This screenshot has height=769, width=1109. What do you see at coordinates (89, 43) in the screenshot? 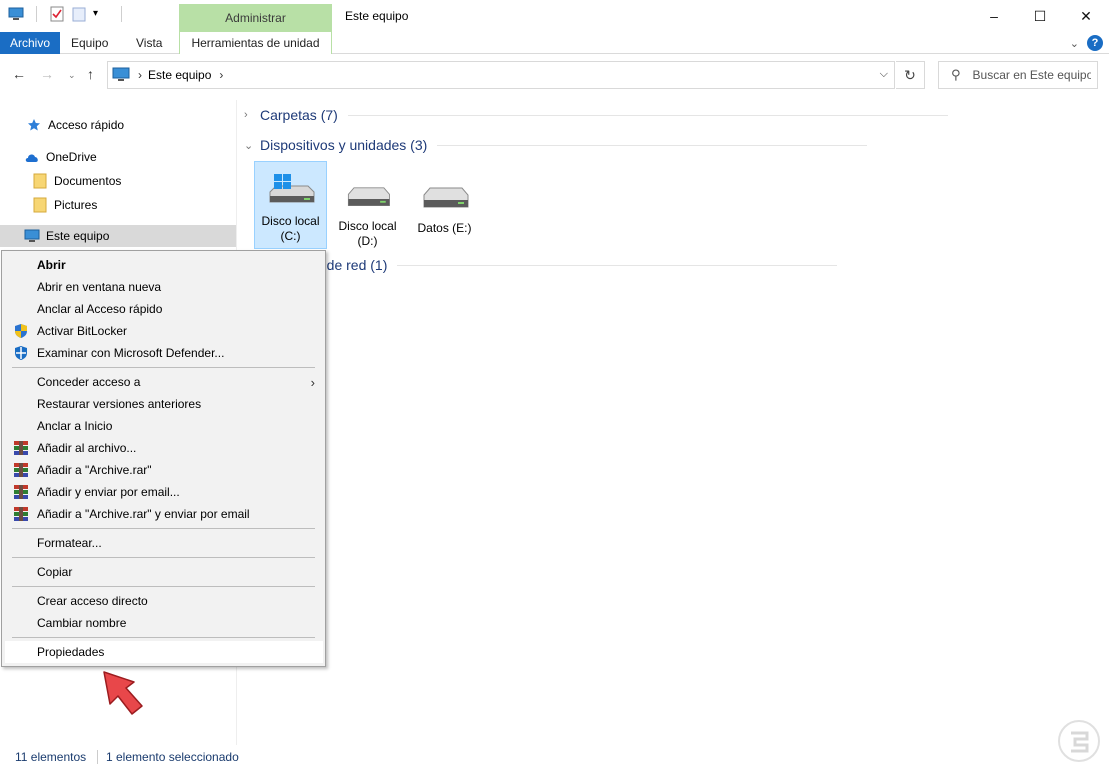
I see `tab-equipo: Equipo` at bounding box center [89, 43].